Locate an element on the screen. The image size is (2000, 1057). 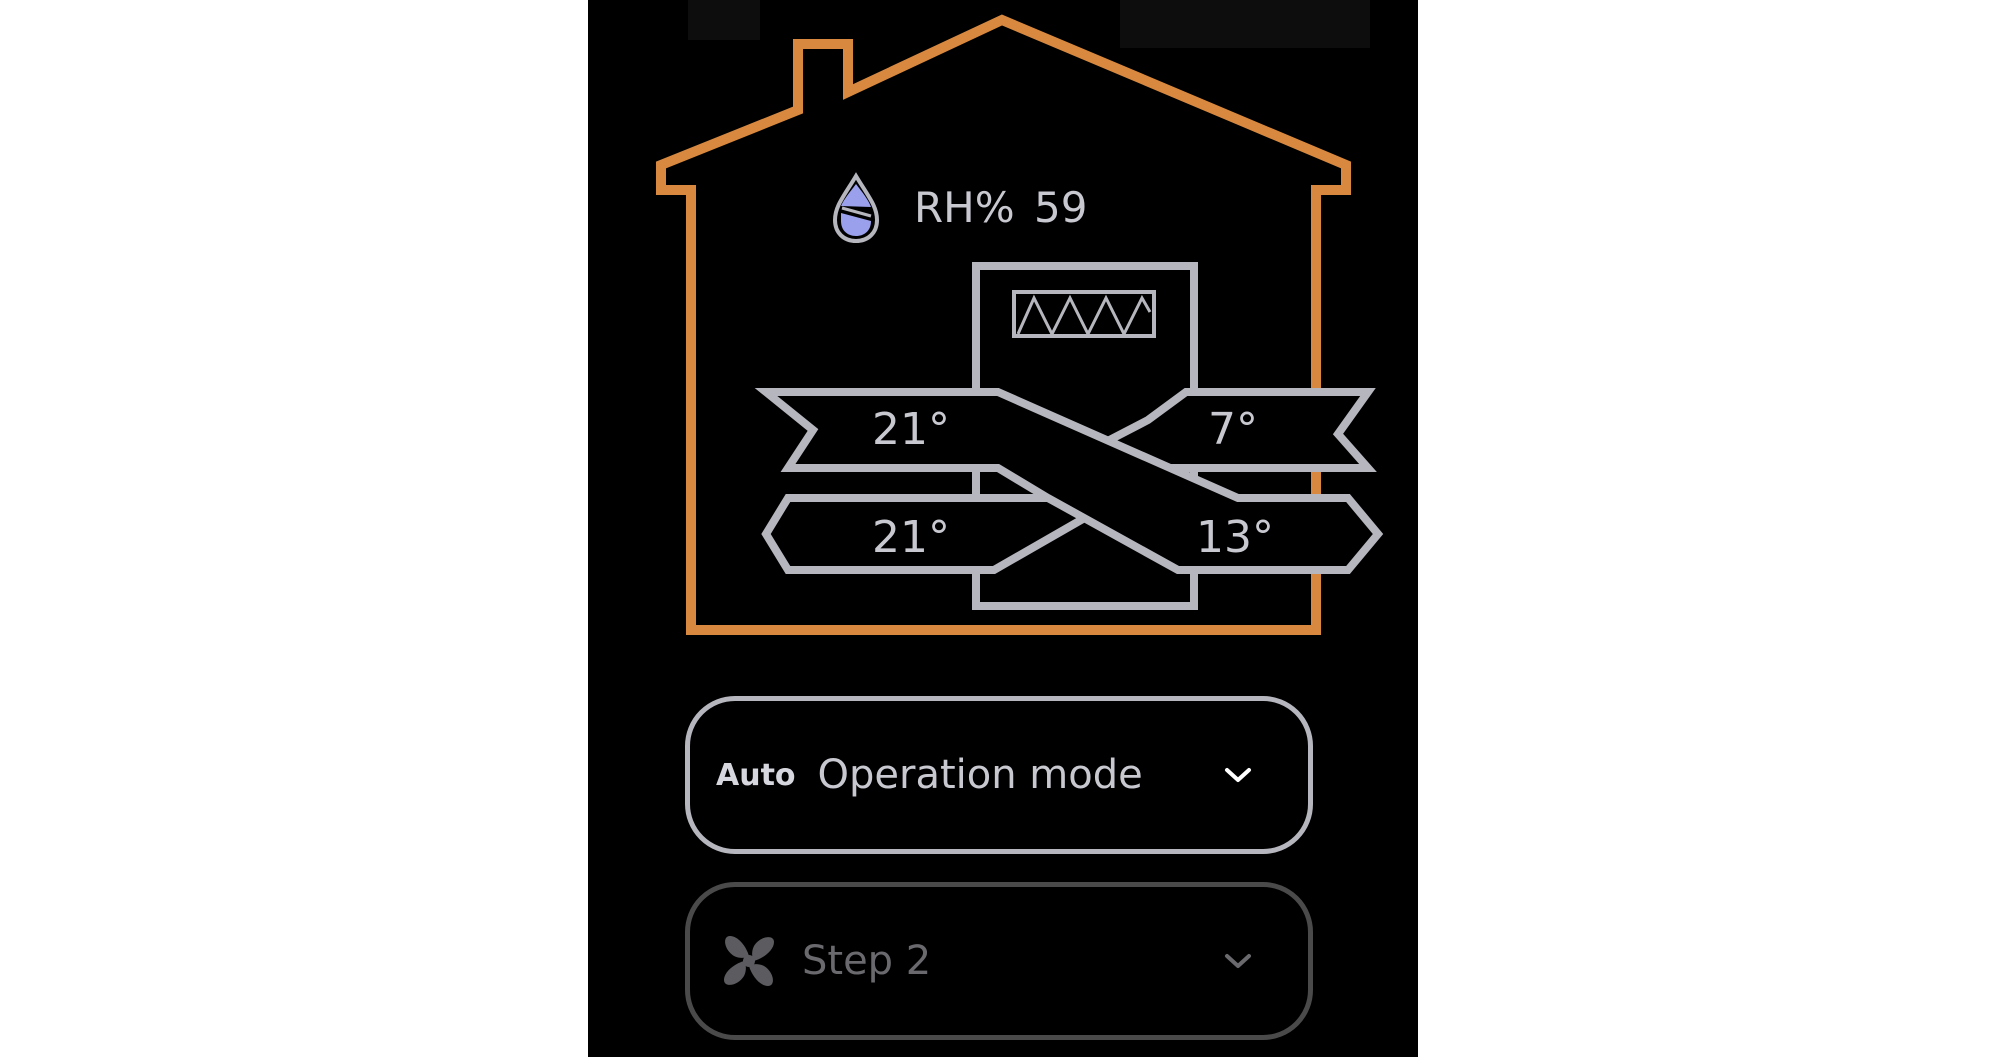
temp-exhaust: 13° is located at coordinates (1235, 537).